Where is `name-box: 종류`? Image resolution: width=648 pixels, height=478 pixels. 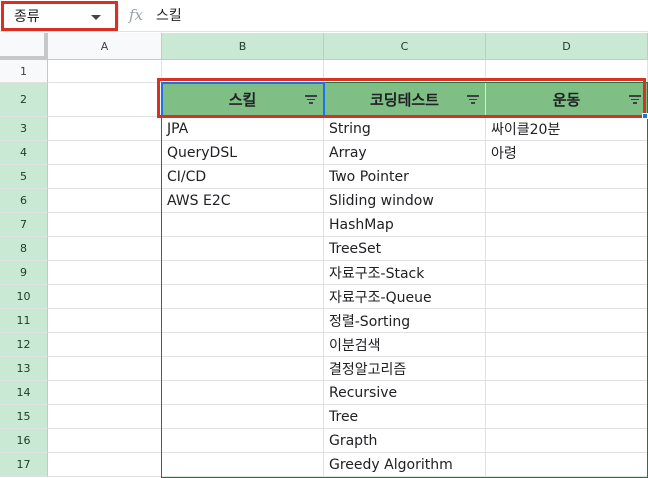 name-box: 종류 is located at coordinates (59, 16).